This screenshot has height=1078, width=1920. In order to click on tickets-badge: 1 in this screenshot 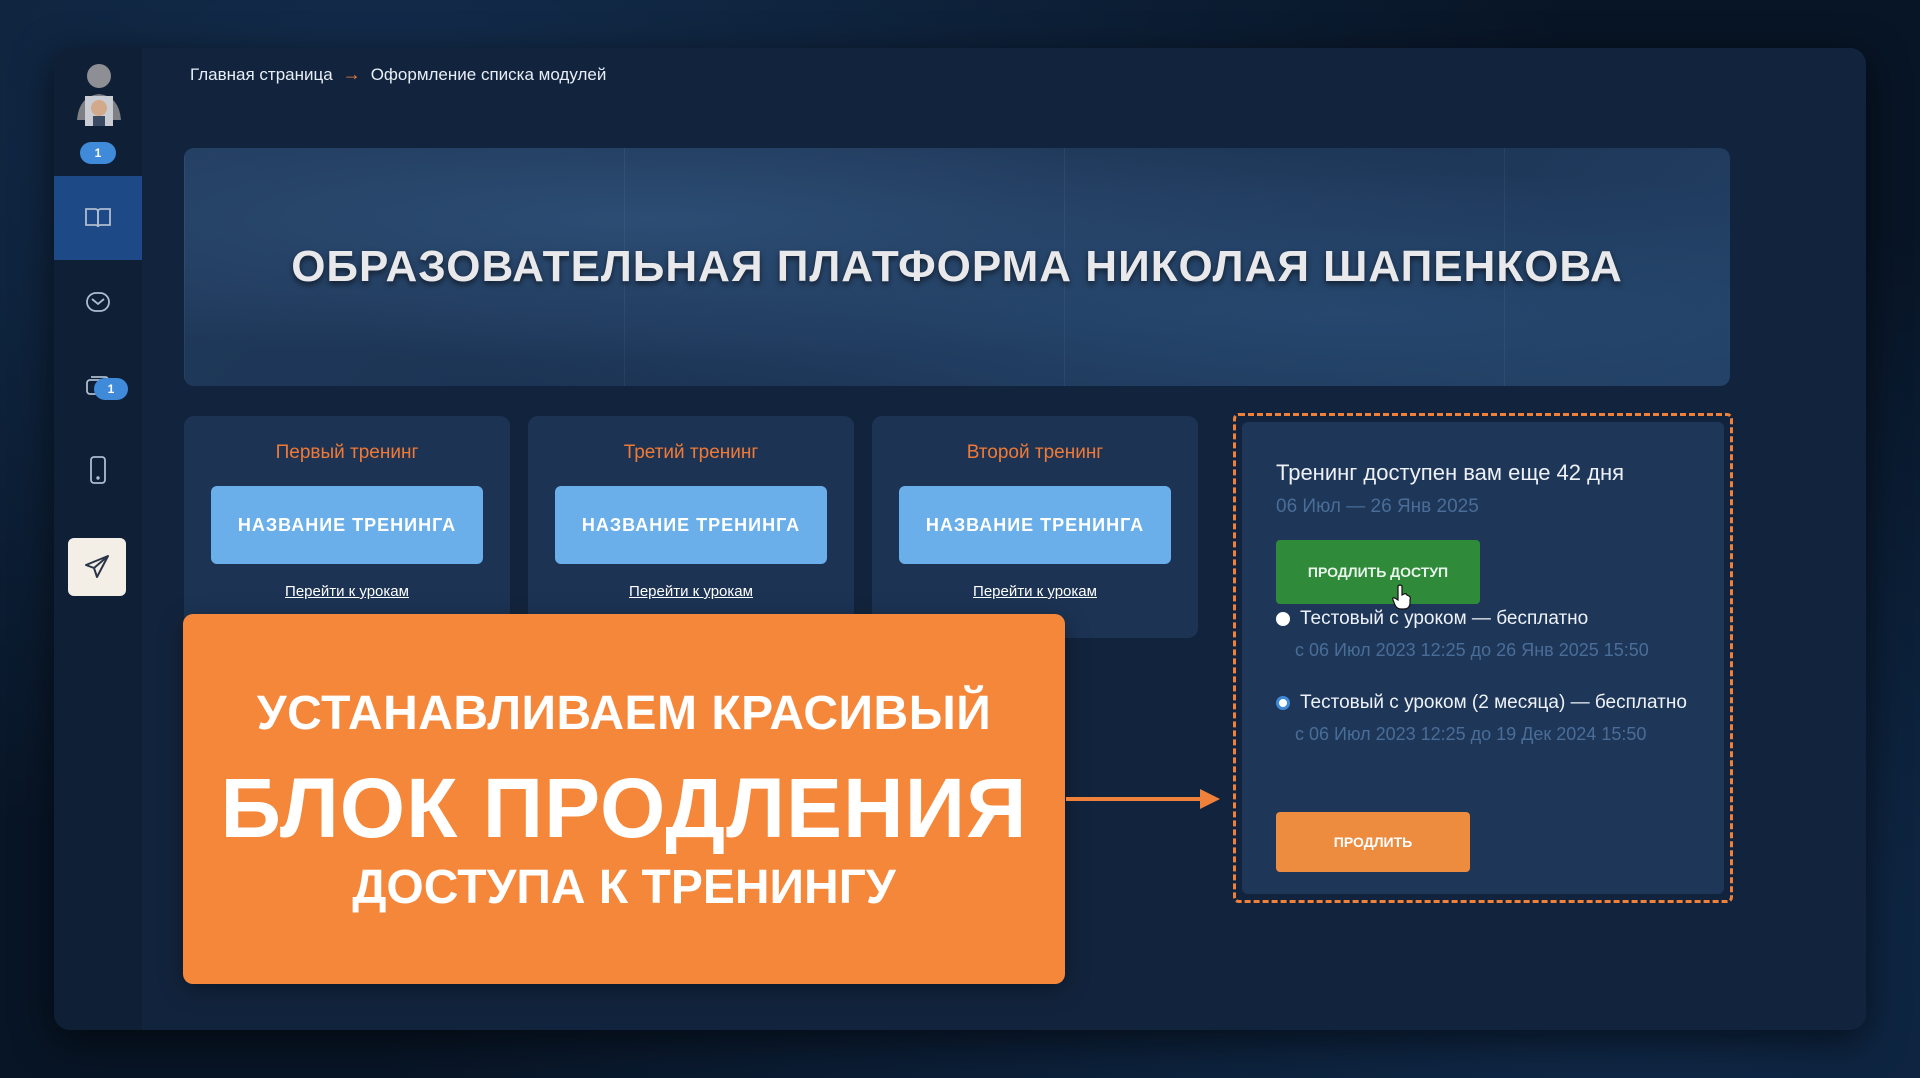, I will do `click(111, 389)`.